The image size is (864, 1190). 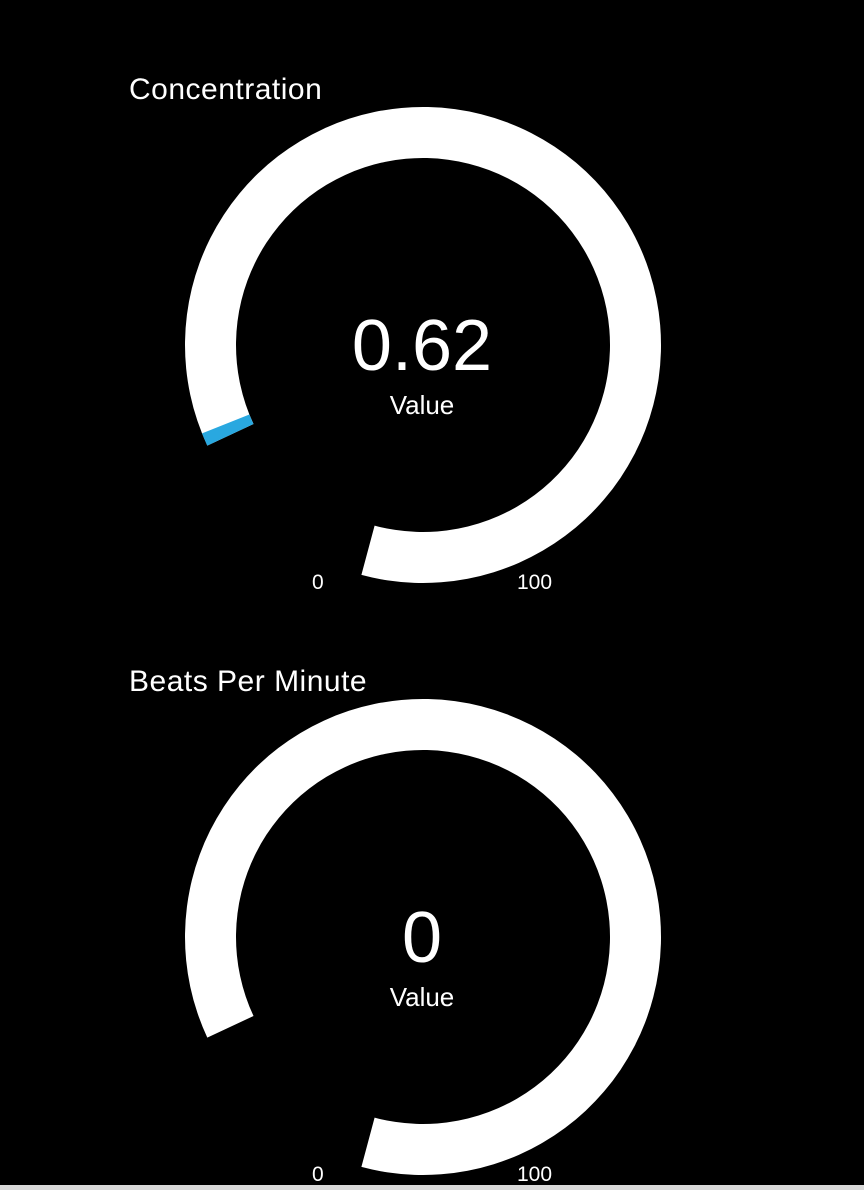 What do you see at coordinates (422, 997) in the screenshot?
I see `bpm-value-label: Value` at bounding box center [422, 997].